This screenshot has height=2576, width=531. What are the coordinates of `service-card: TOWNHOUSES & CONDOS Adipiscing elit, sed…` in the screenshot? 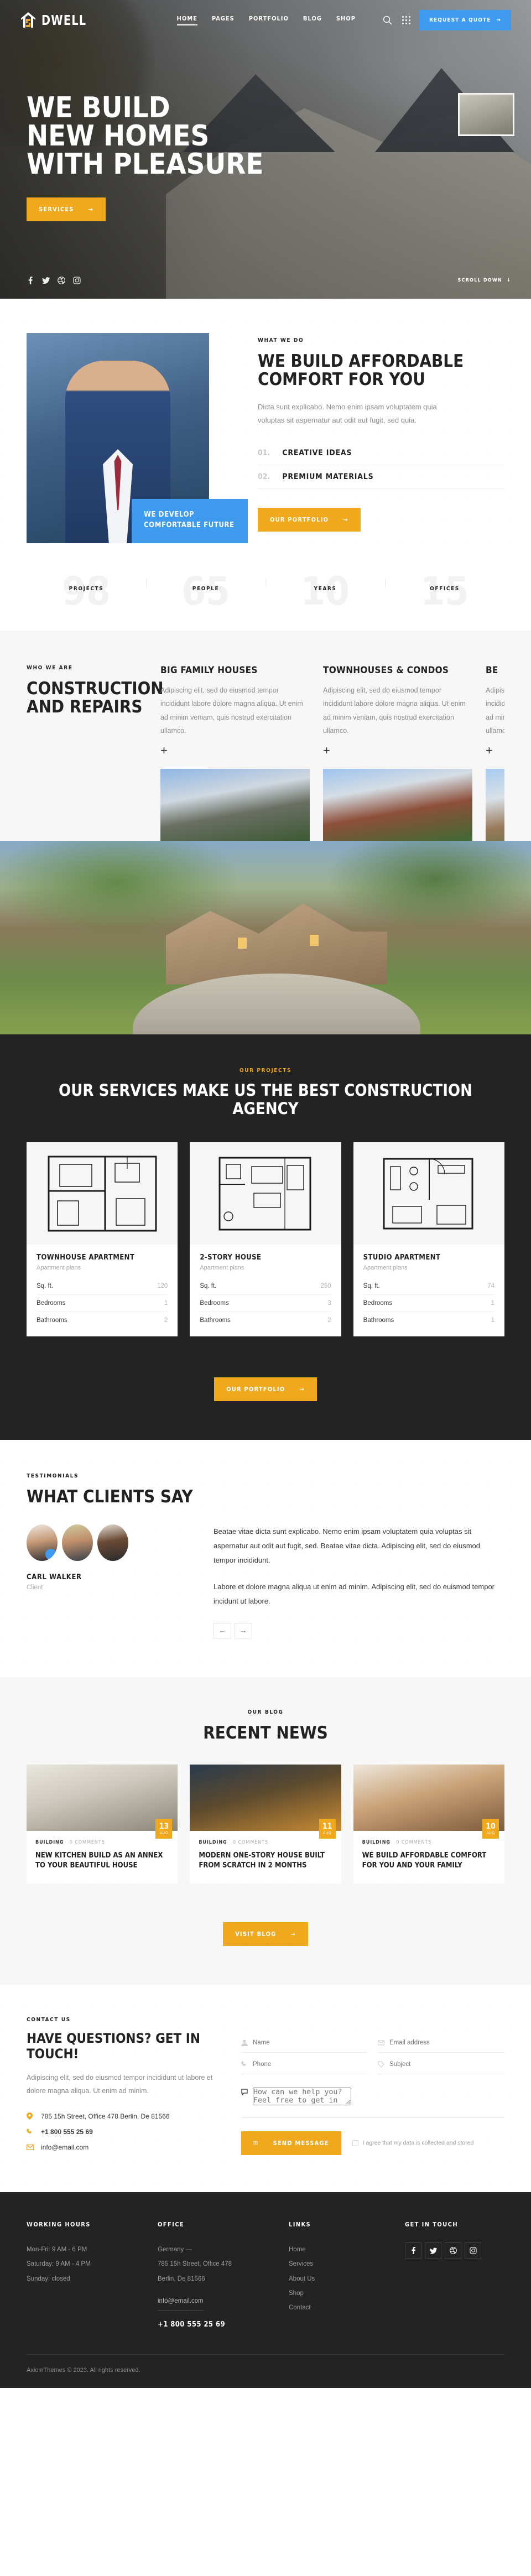 It's located at (397, 753).